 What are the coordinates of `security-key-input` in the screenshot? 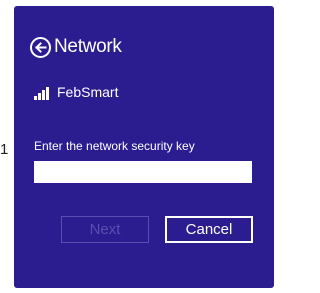 It's located at (143, 172).